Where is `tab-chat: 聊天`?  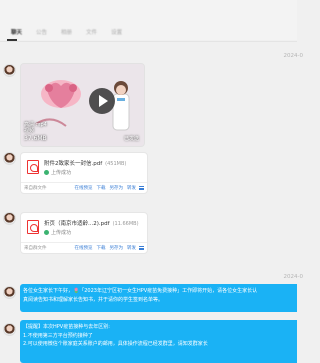 tab-chat: 聊天 is located at coordinates (16, 33).